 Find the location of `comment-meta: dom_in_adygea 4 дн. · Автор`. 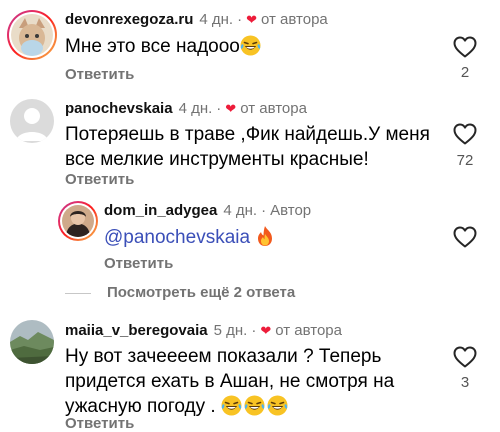

comment-meta: dom_in_adygea 4 дн. · Автор is located at coordinates (207, 210).